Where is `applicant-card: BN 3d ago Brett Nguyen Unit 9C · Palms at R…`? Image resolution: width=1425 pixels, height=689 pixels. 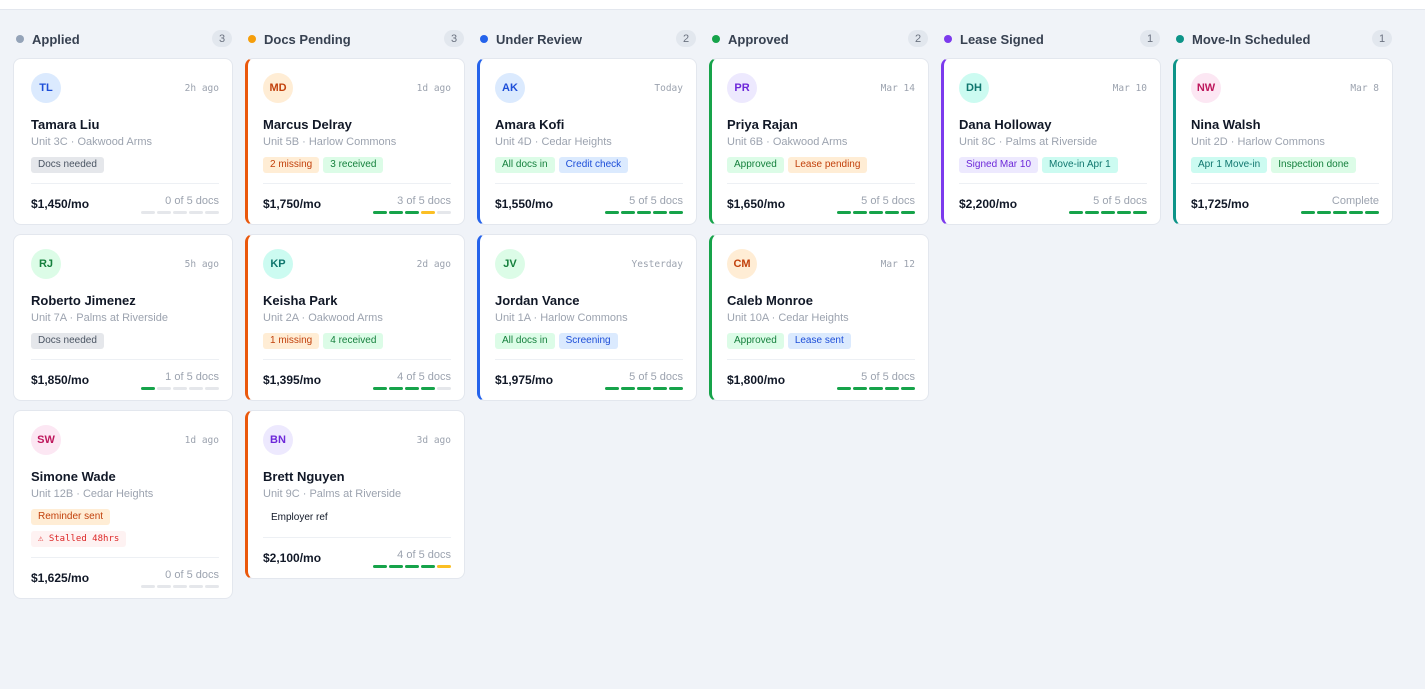 applicant-card: BN 3d ago Brett Nguyen Unit 9C · Palms at R… is located at coordinates (355, 494).